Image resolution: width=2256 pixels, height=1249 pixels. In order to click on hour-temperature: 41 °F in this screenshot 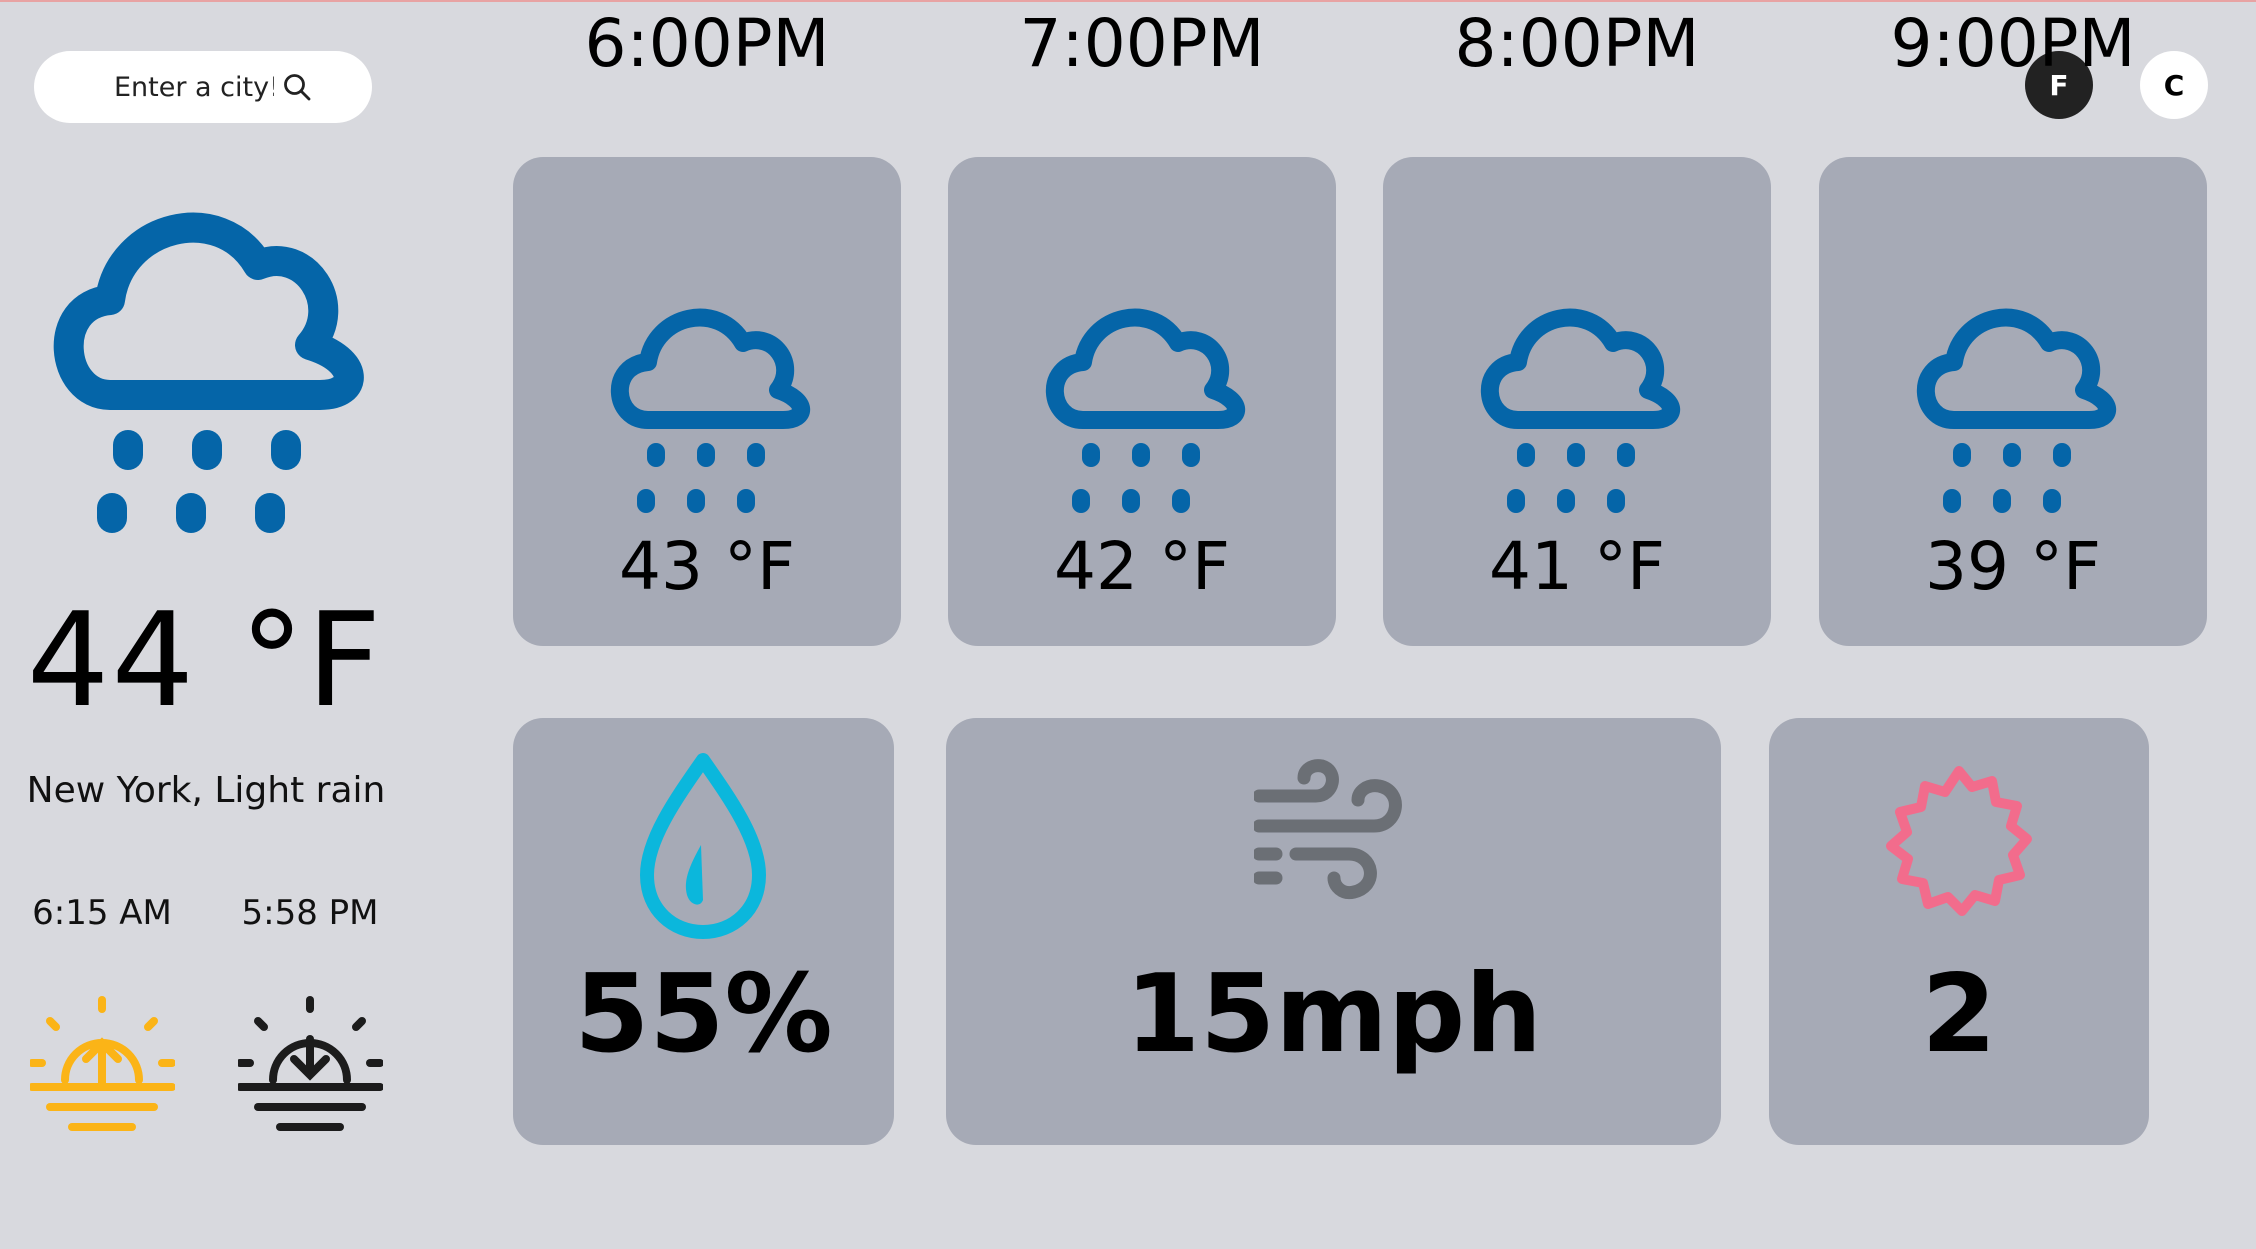, I will do `click(1577, 566)`.